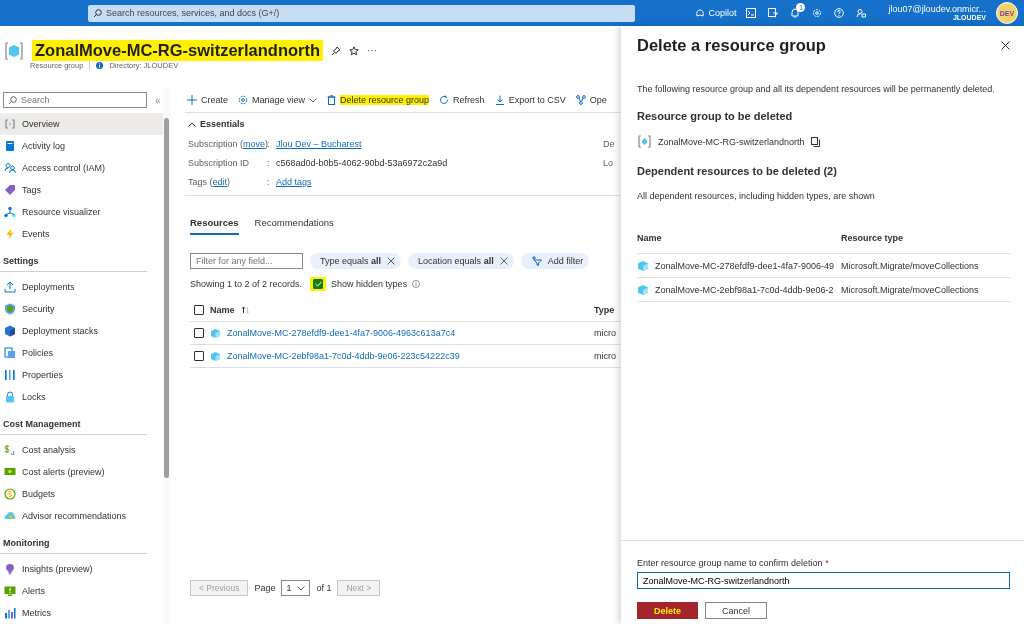 This screenshot has height=624, width=1024. I want to click on nav-item: Properties, so click(81, 375).